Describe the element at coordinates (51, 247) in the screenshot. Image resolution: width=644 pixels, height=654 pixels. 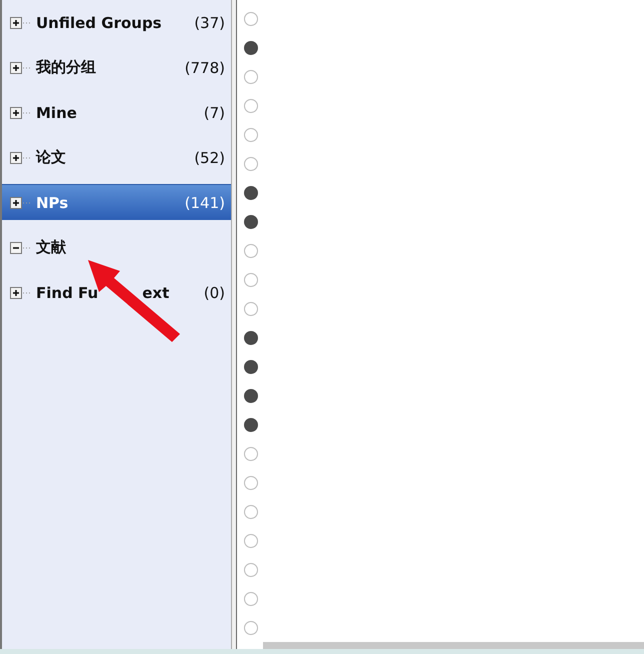
I see `group-name: 文献` at that location.